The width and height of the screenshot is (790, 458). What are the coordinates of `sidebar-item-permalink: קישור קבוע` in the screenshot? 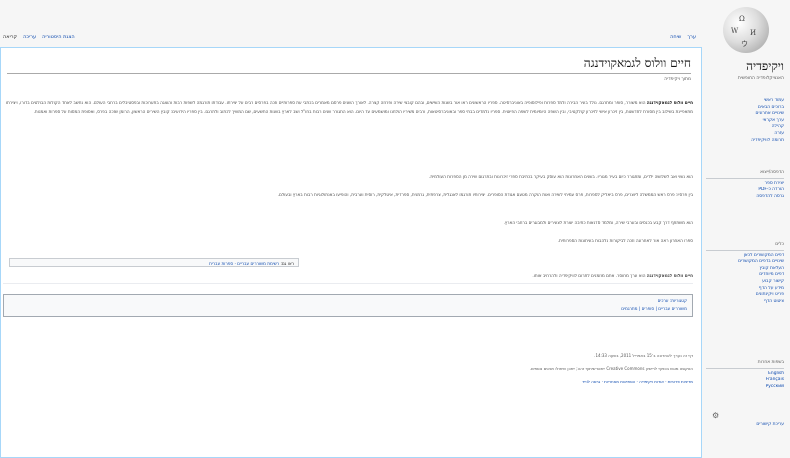 It's located at (745, 282).